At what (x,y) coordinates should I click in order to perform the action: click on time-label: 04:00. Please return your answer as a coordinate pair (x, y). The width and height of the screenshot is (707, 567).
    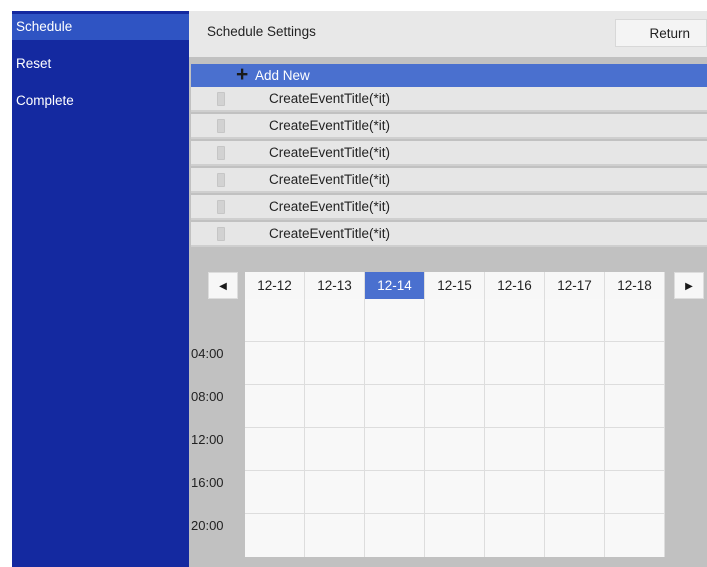
    Looking at the image, I should click on (207, 353).